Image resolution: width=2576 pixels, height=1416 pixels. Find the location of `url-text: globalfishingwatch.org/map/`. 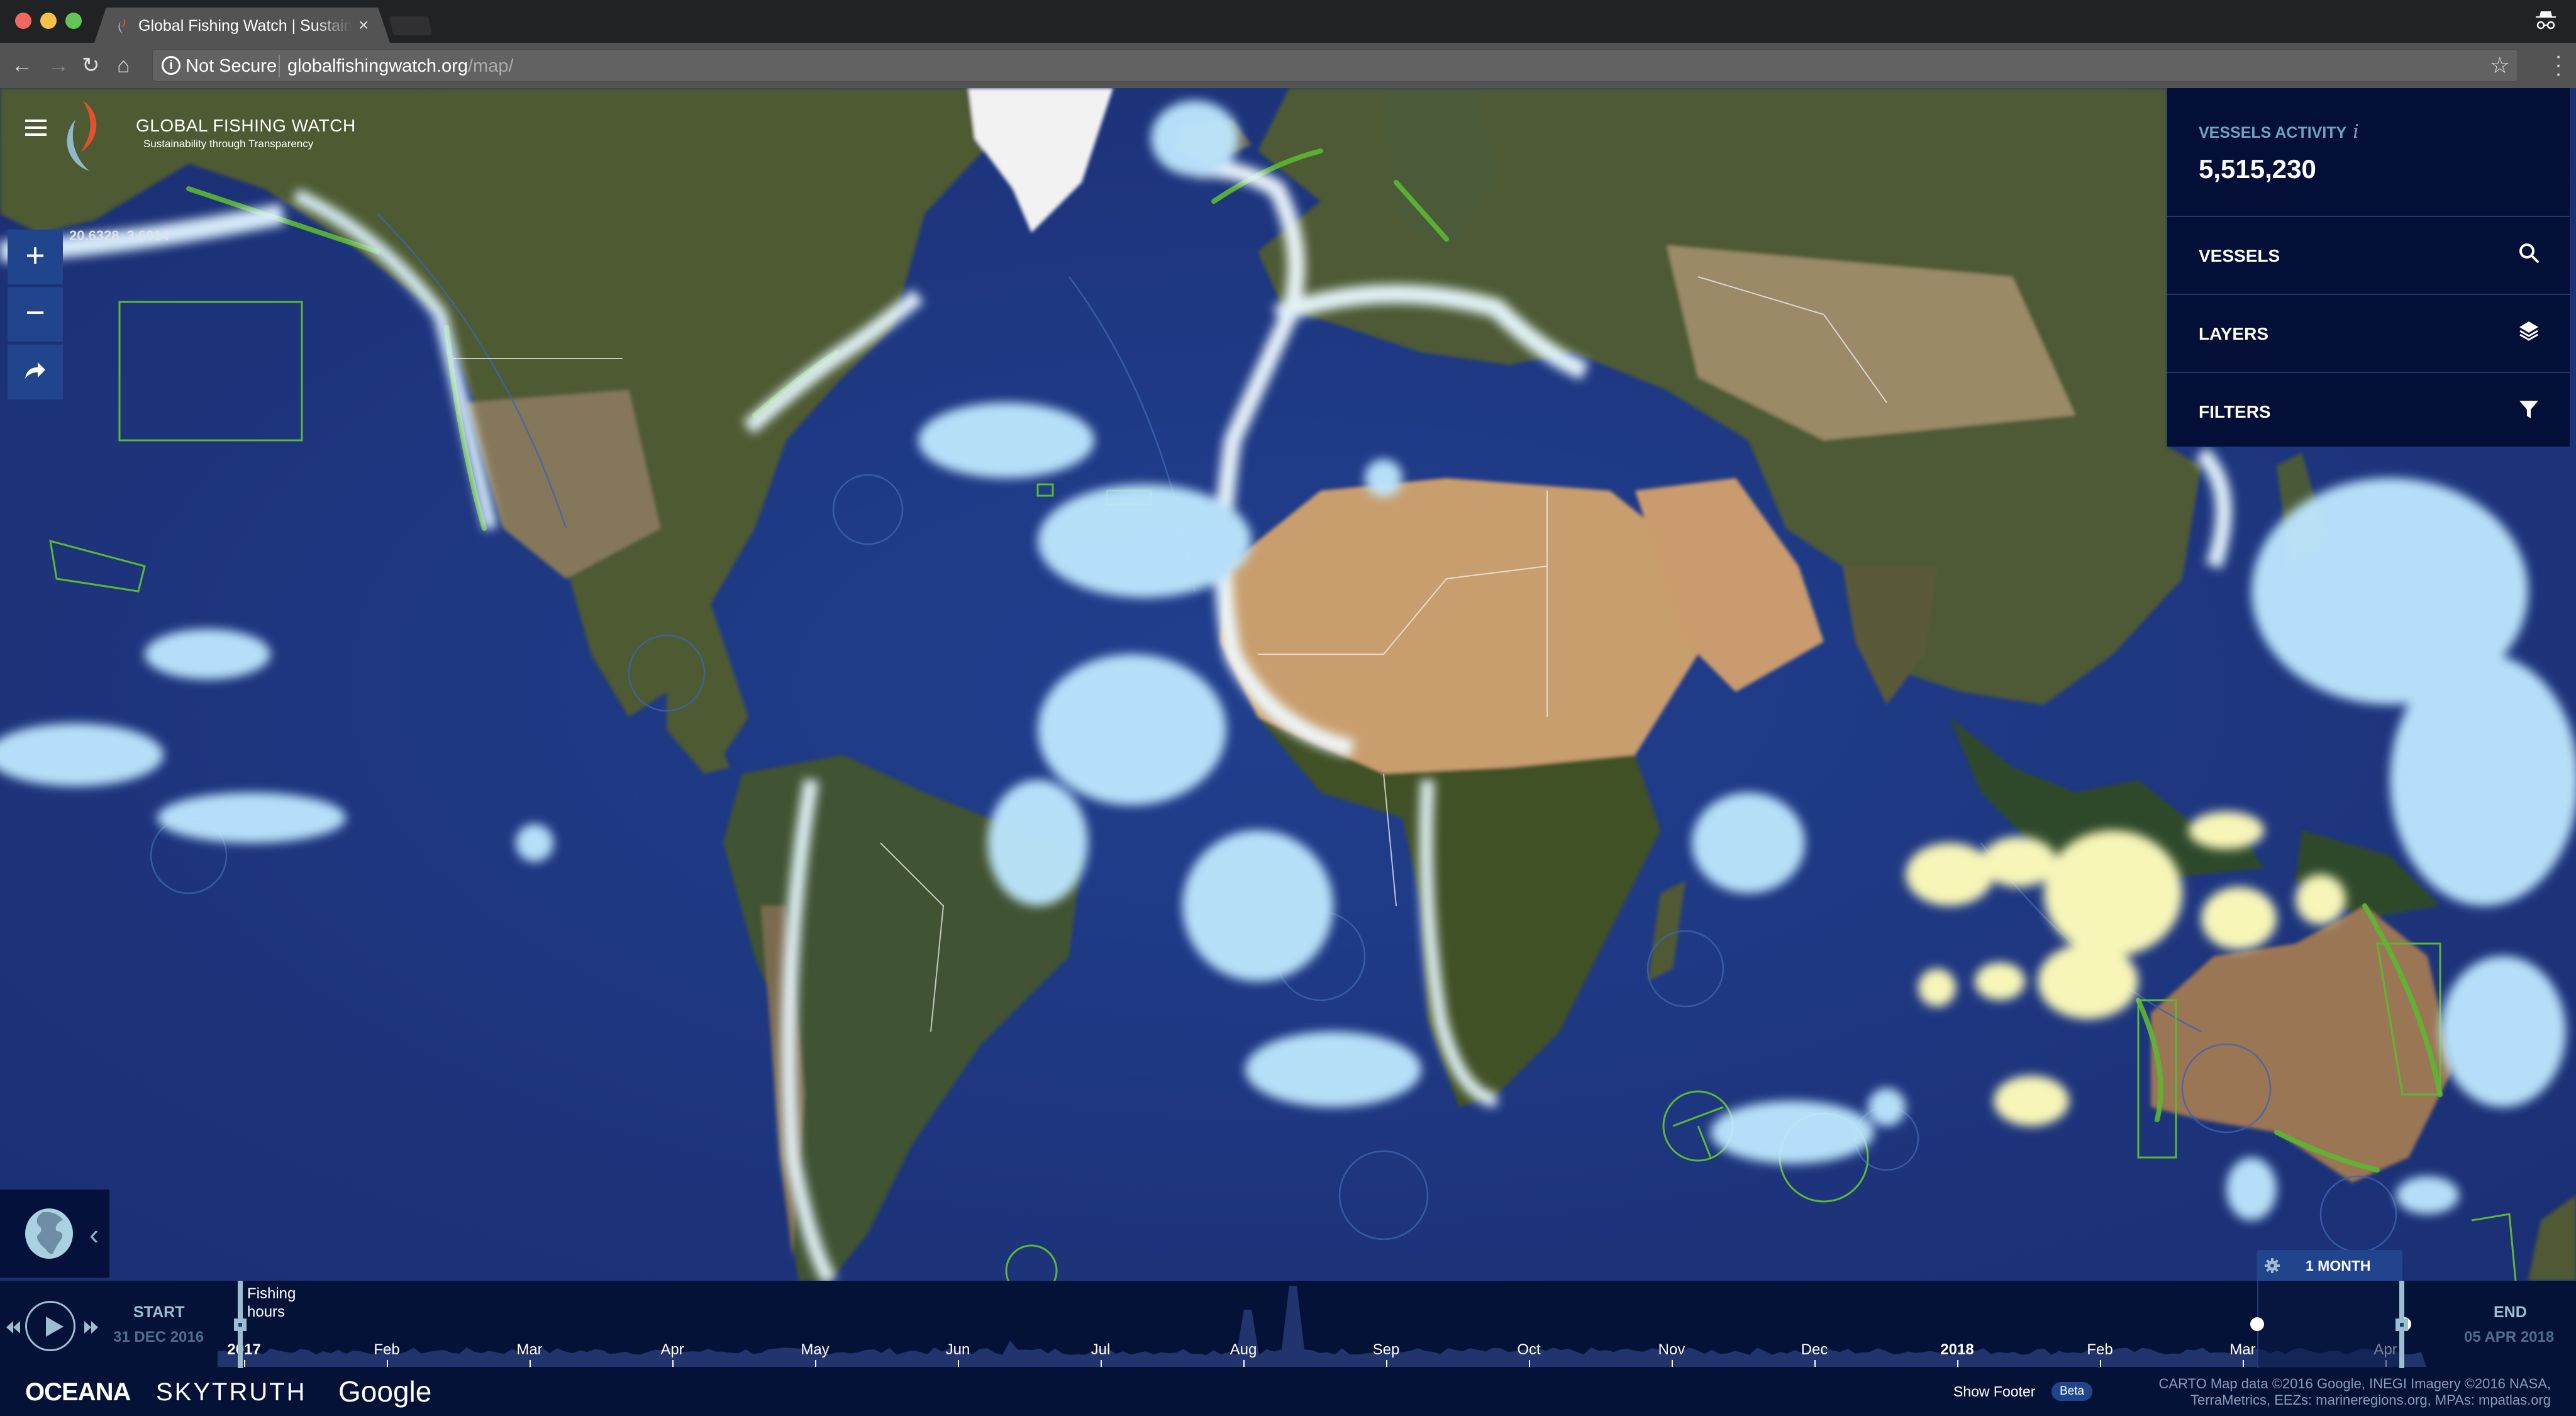

url-text: globalfishingwatch.org/map/ is located at coordinates (400, 66).